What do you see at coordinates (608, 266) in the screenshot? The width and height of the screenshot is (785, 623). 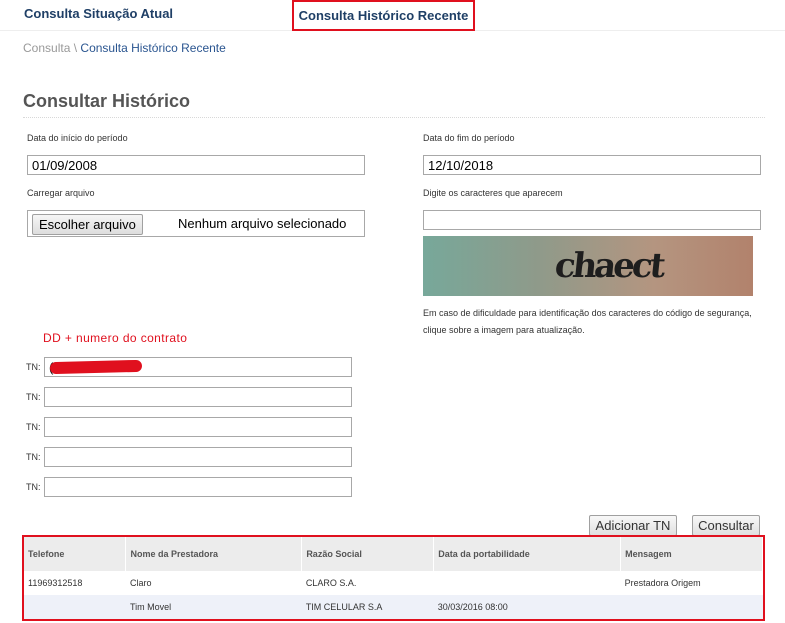 I see `captcha-image-text: chaect` at bounding box center [608, 266].